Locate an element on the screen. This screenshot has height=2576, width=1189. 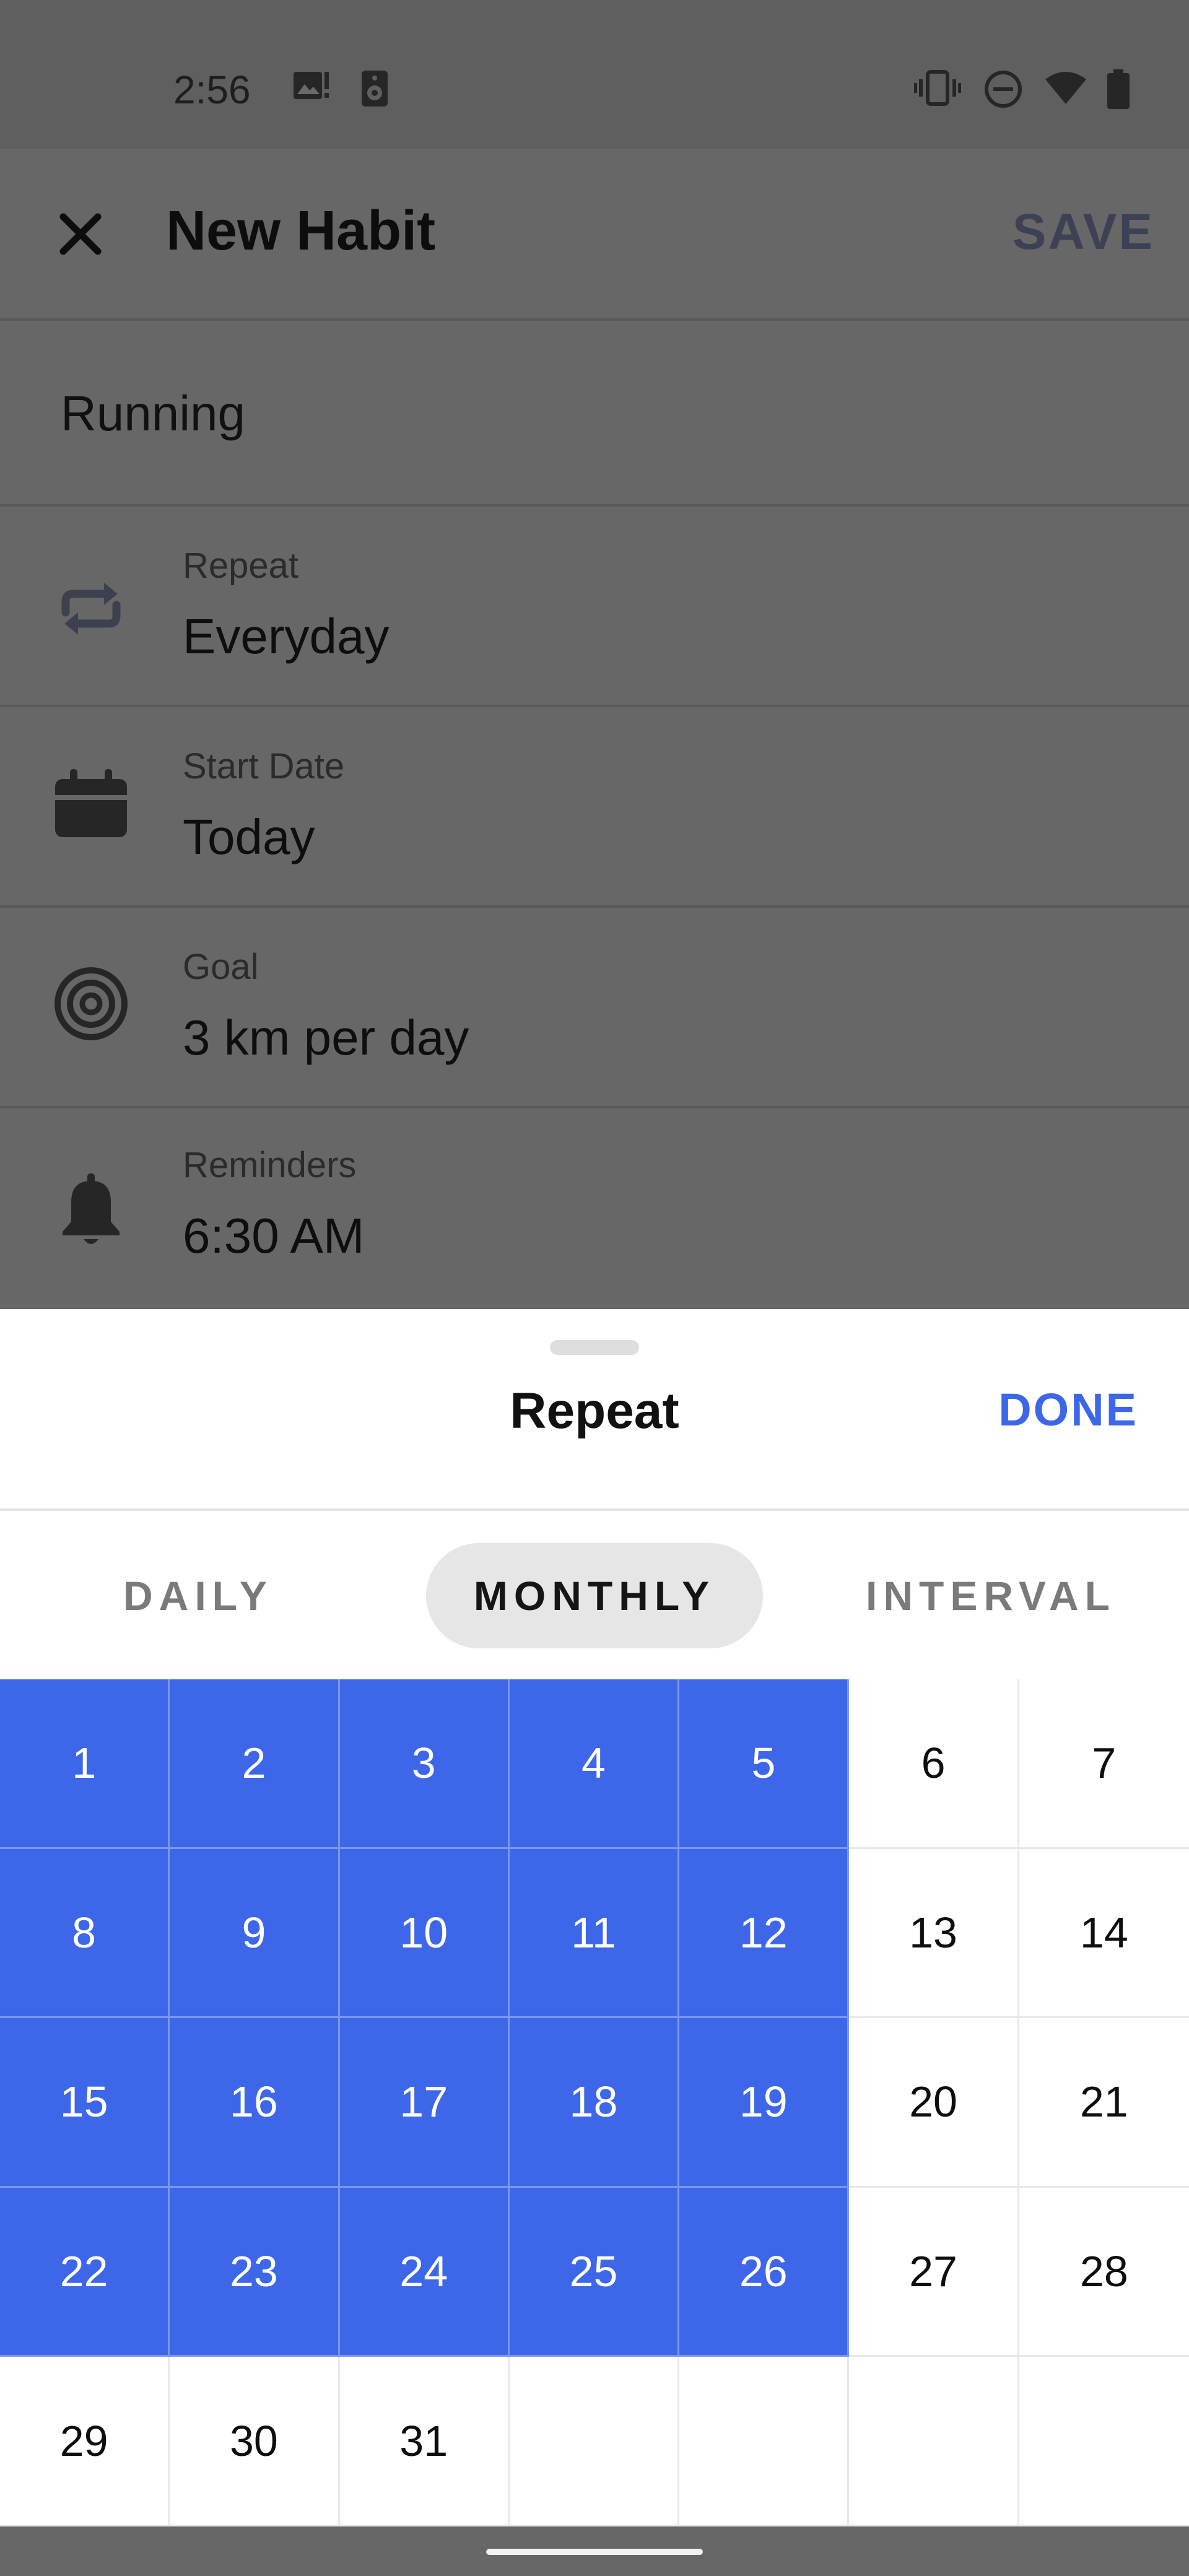
home-gesture-bar is located at coordinates (594, 2552).